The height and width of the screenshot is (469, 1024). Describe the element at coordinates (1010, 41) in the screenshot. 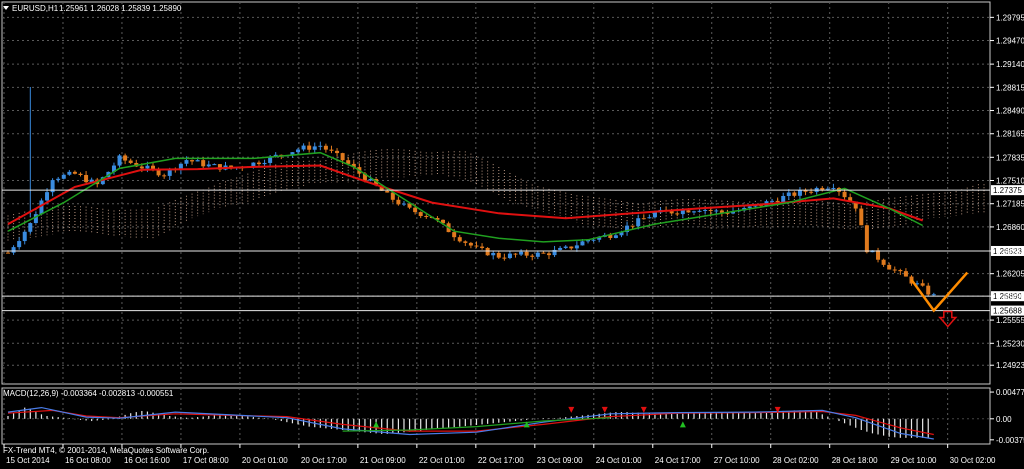

I see `price-tick-label: 1.29470` at that location.